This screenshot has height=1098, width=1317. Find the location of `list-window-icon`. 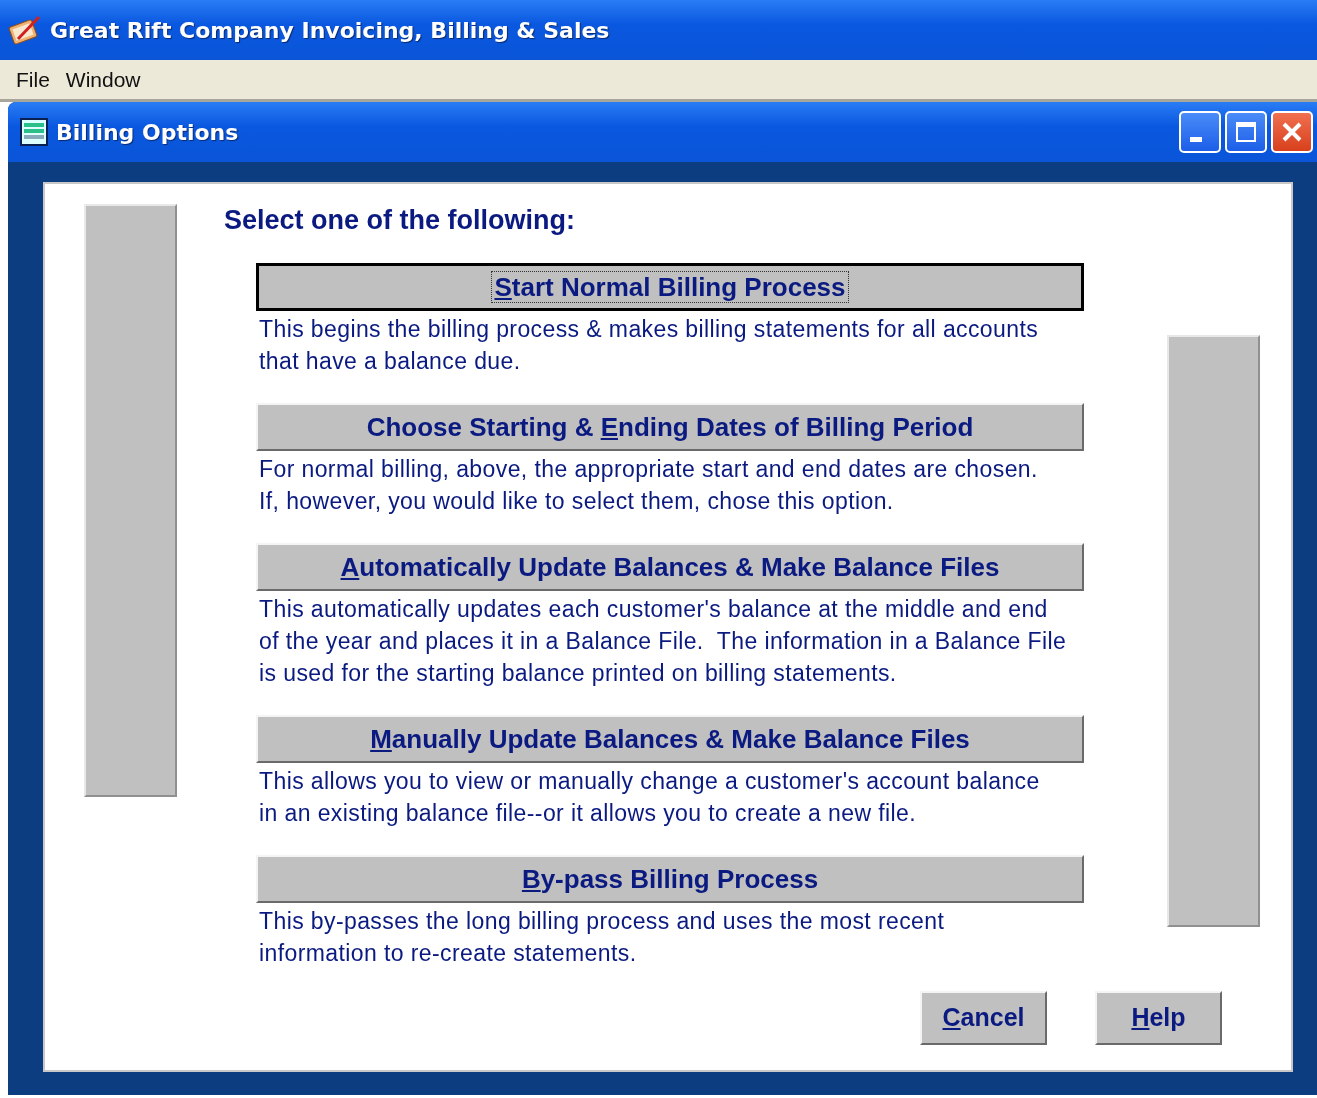

list-window-icon is located at coordinates (34, 132).